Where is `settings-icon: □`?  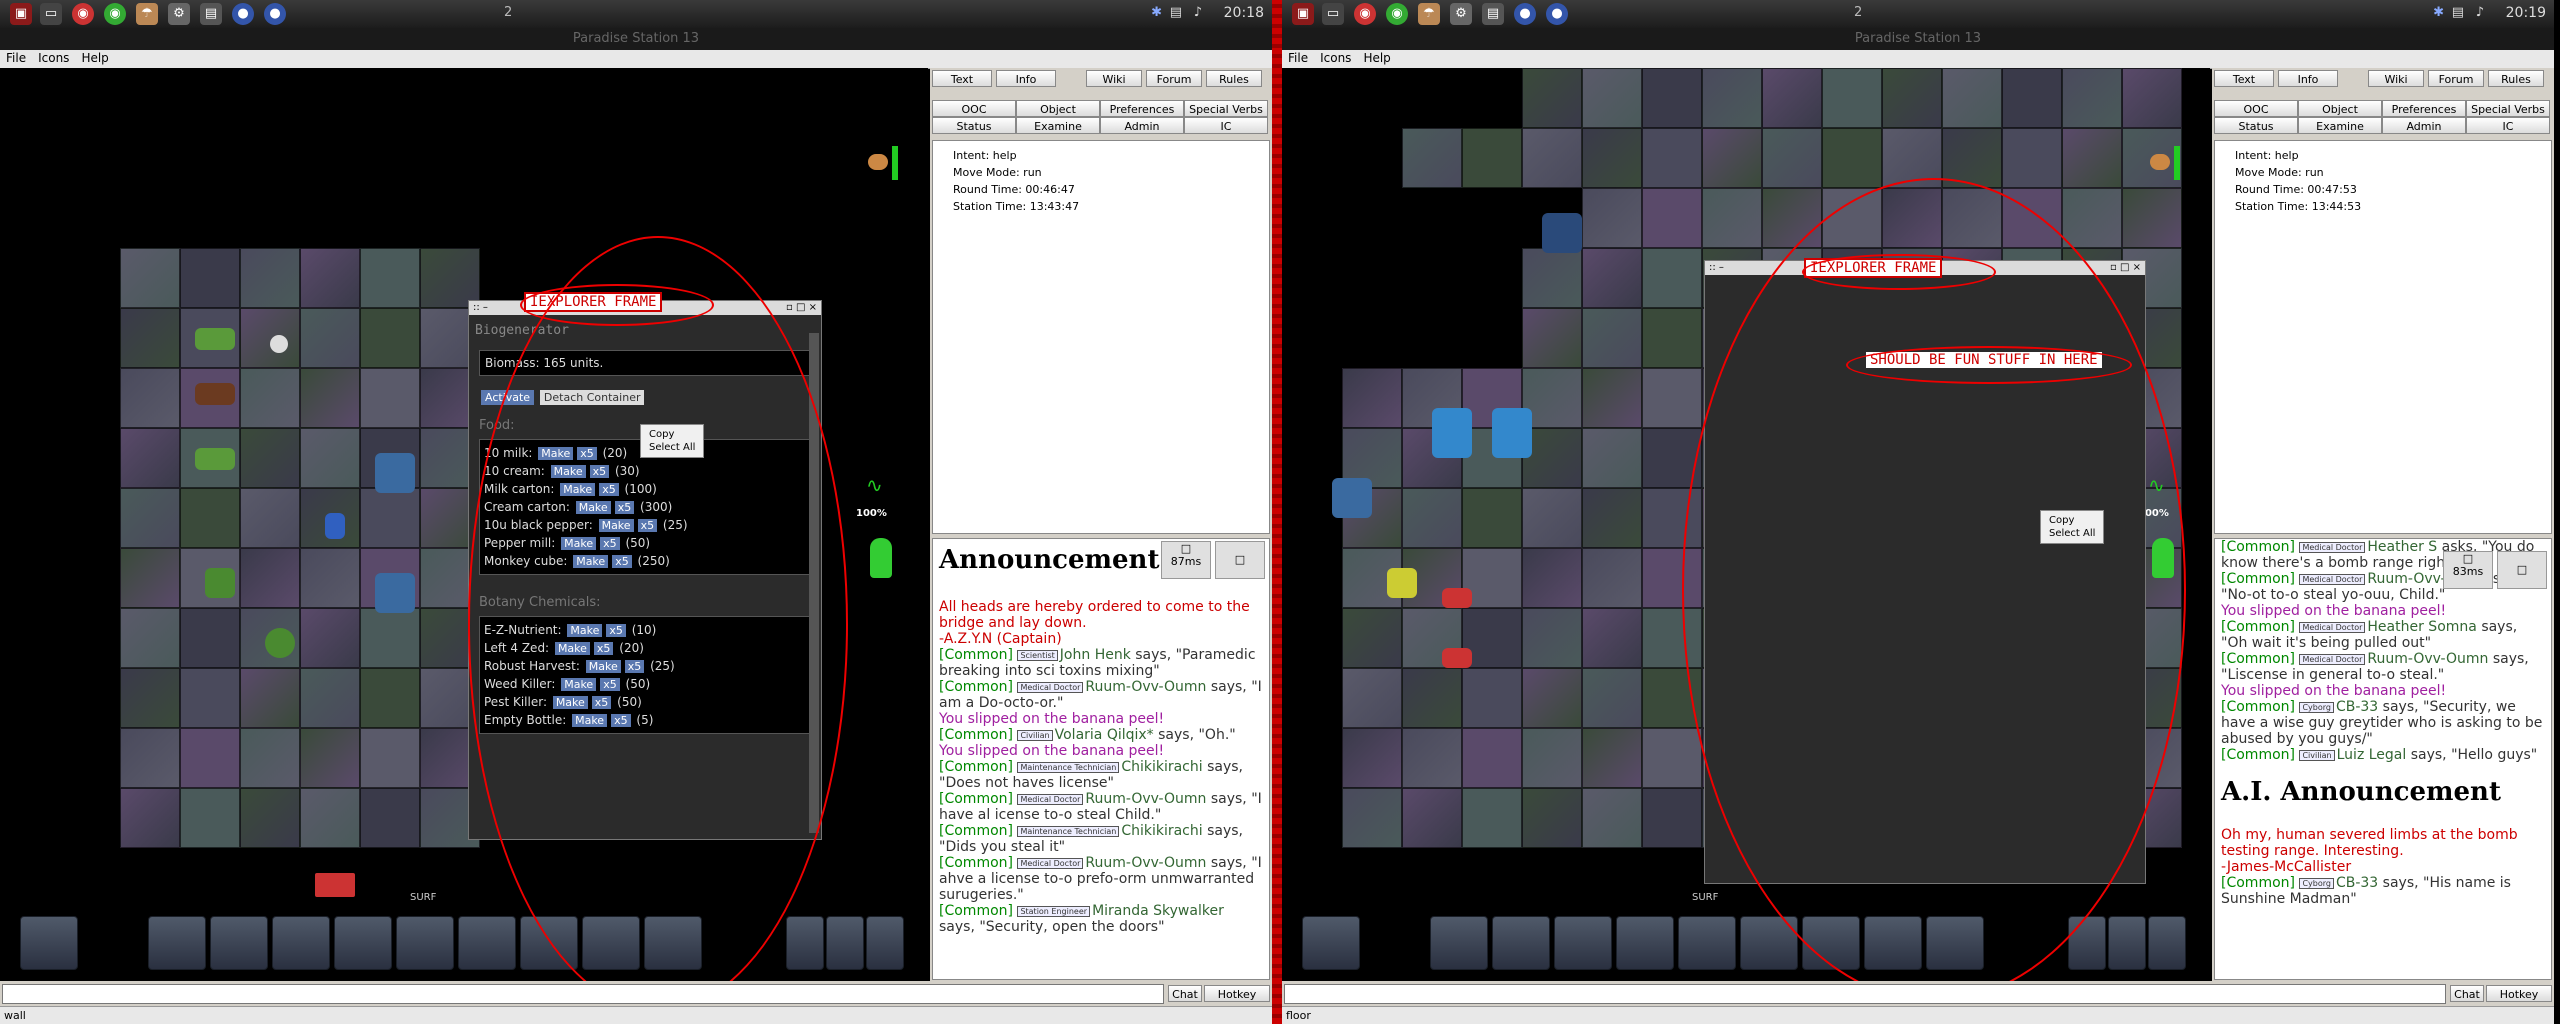 settings-icon: □ is located at coordinates (2468, 558).